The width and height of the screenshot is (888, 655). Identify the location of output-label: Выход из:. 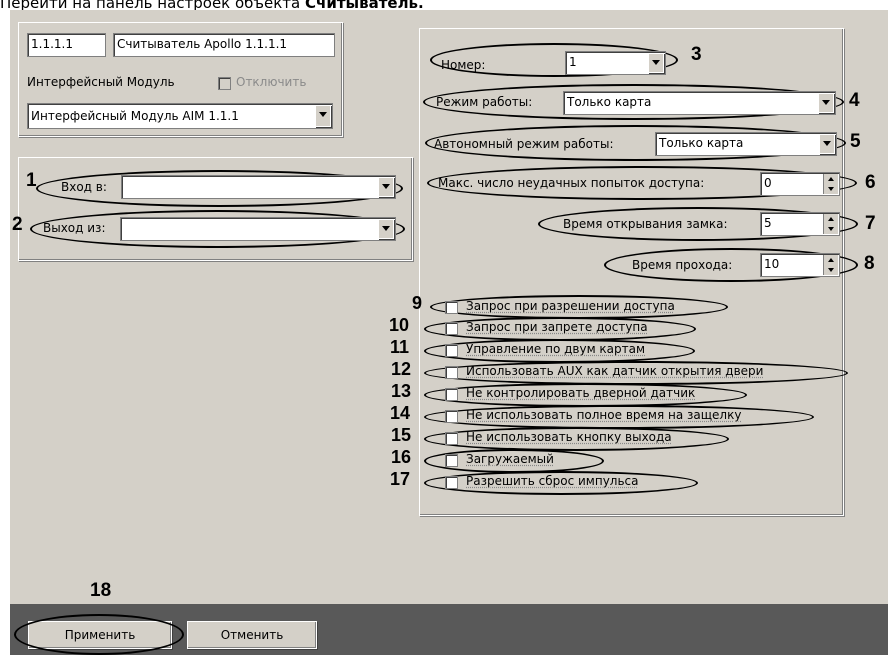
(74, 228).